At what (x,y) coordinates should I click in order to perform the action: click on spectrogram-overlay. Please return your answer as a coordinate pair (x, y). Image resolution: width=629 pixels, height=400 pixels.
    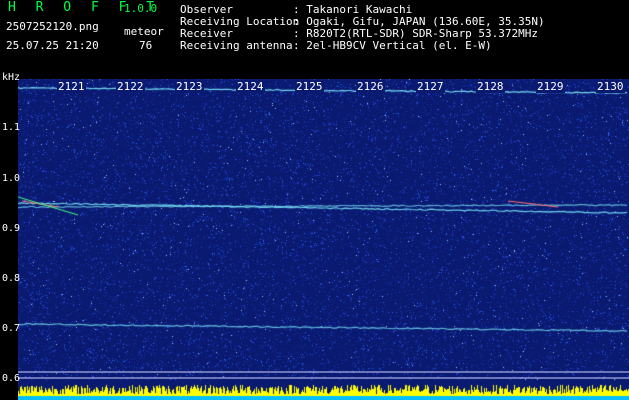
    Looking at the image, I should click on (323, 375).